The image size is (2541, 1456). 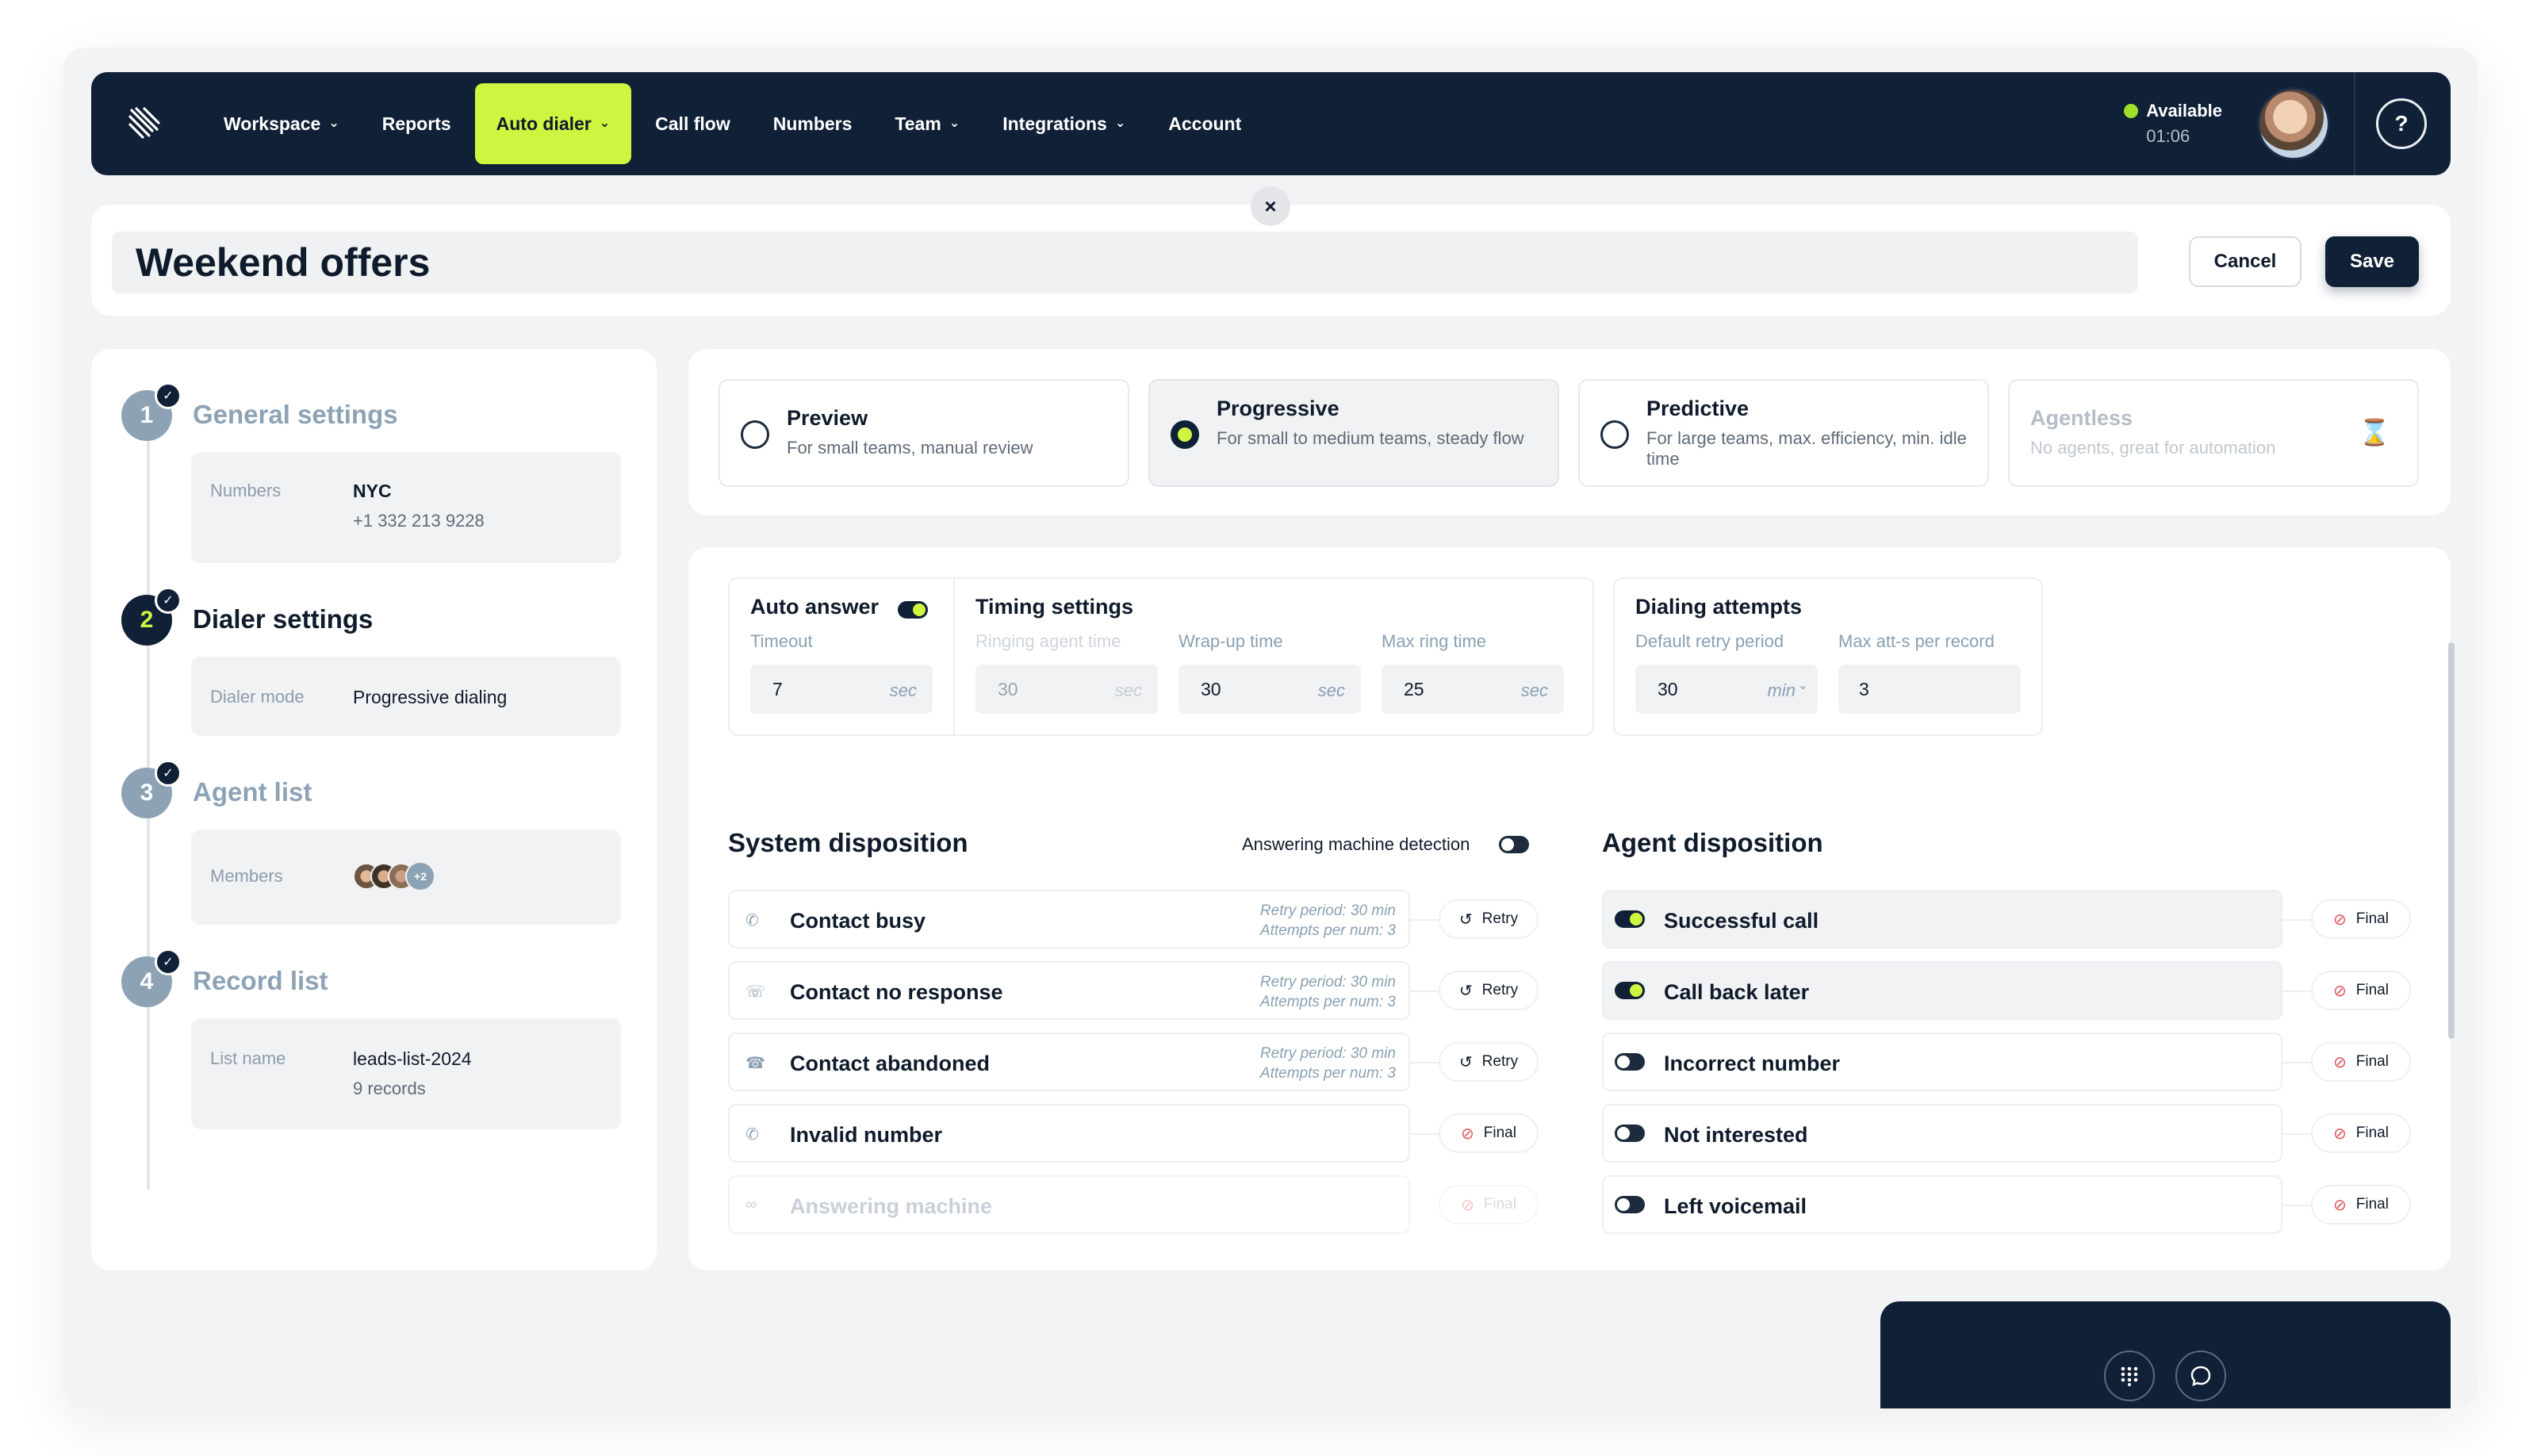 I want to click on disposition-name: Invalid number, so click(x=866, y=1135).